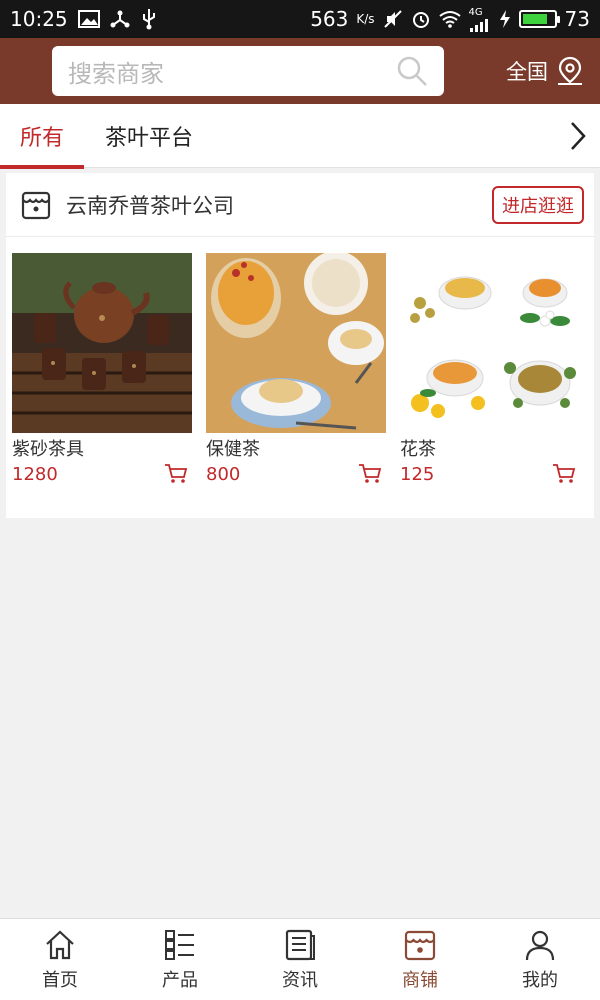 The width and height of the screenshot is (600, 1000). I want to click on region-label: 全国, so click(527, 72).